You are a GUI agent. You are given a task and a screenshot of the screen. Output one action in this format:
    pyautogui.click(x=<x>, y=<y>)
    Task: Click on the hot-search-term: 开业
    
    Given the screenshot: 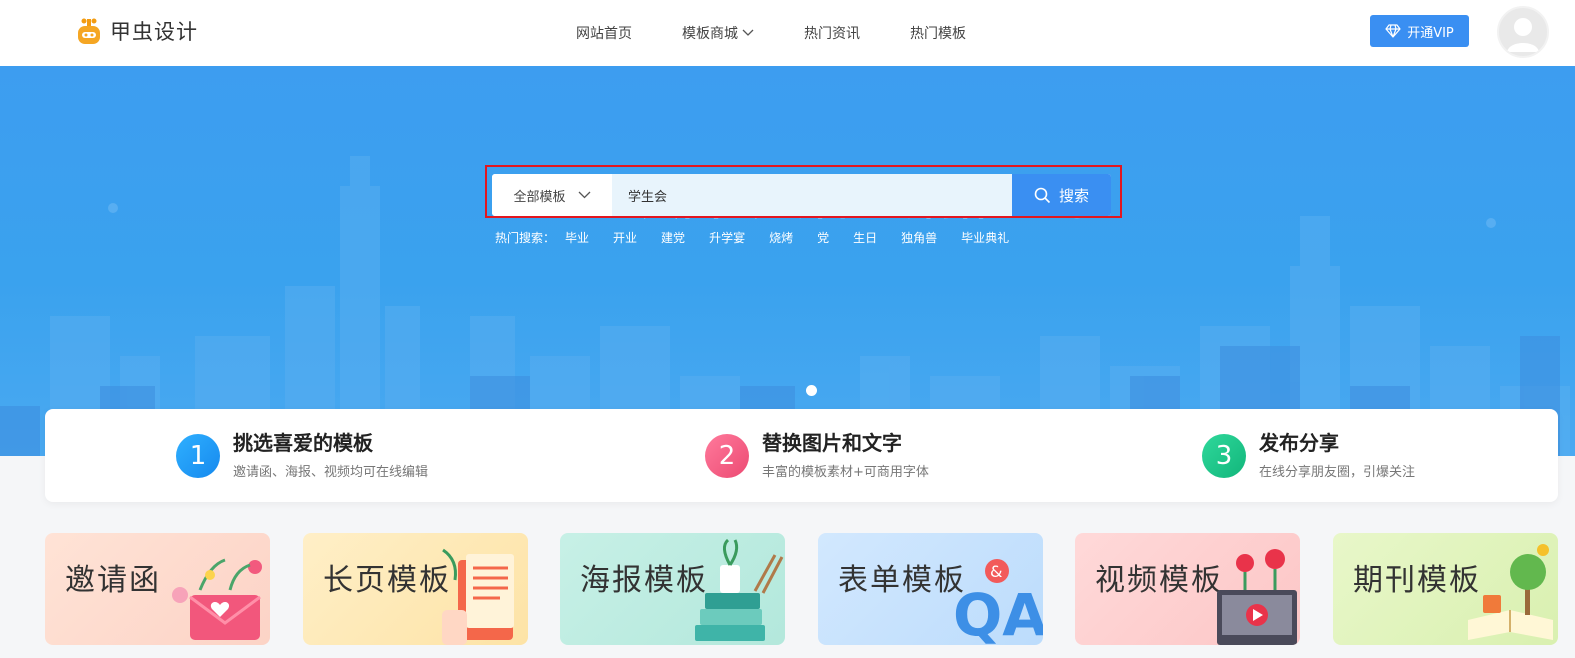 What is the action you would take?
    pyautogui.click(x=625, y=237)
    